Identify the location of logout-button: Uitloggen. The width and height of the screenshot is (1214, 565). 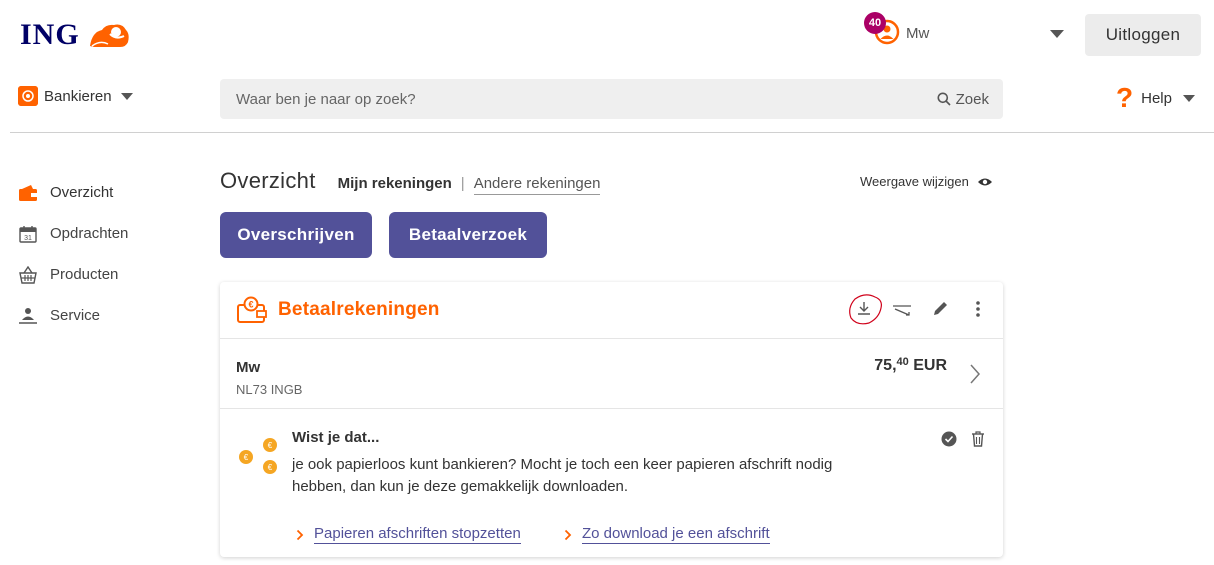
(1143, 35).